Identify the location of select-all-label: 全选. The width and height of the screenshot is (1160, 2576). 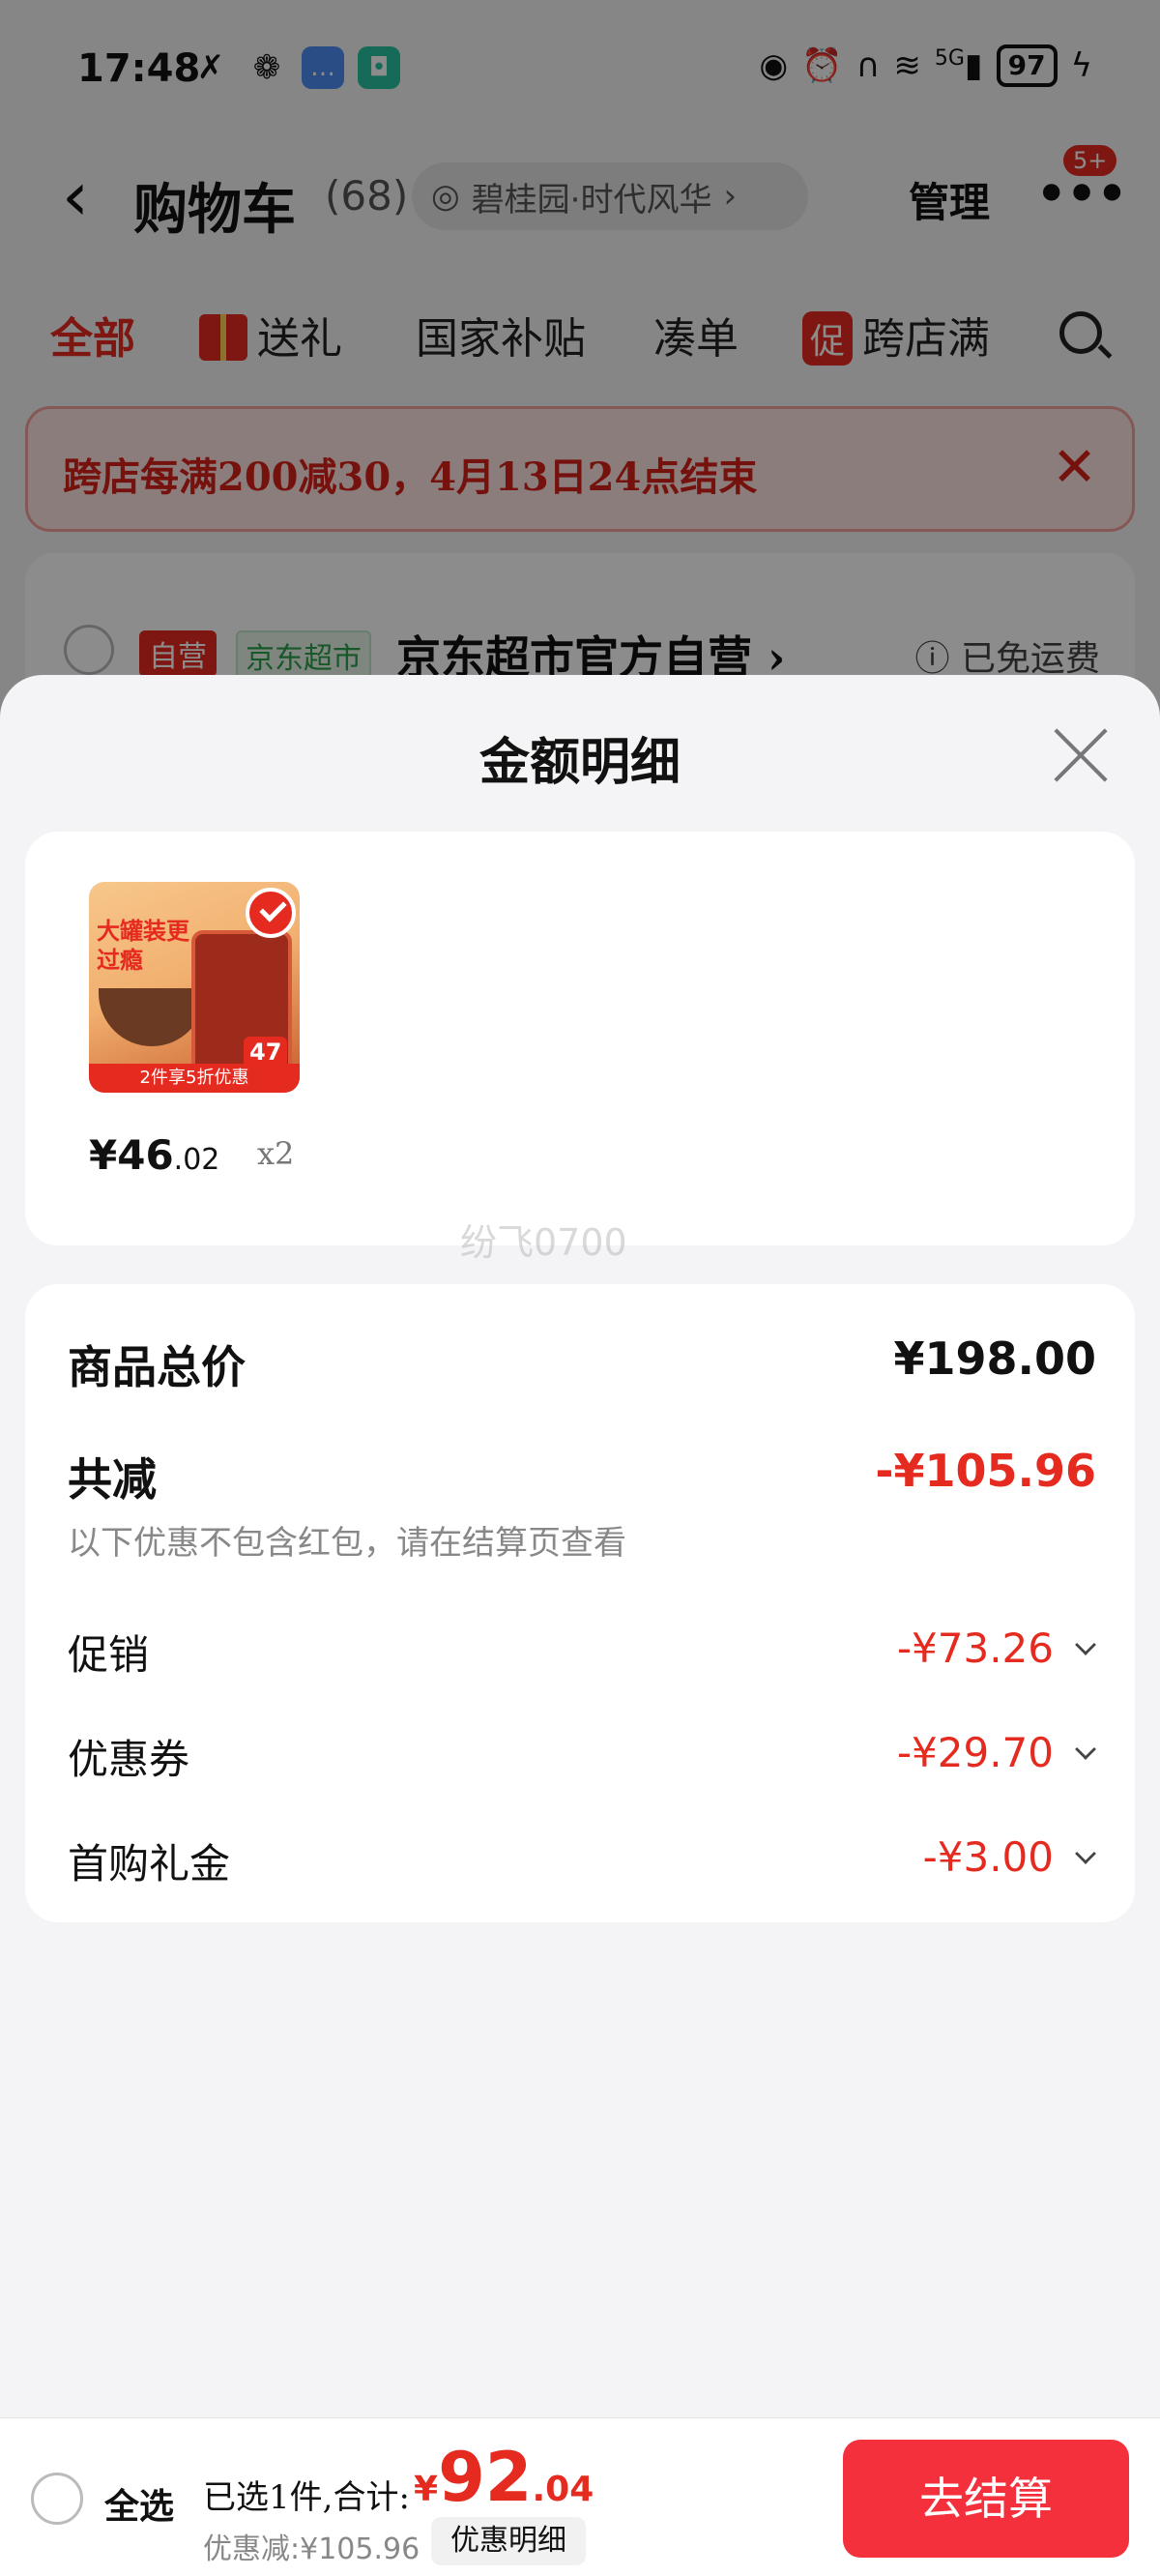
(139, 2503).